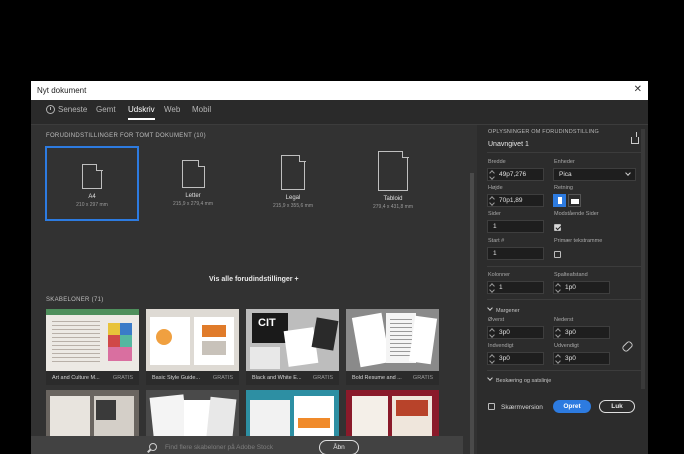  Describe the element at coordinates (292, 340) in the screenshot. I see `template-thumbnail: CIT` at that location.